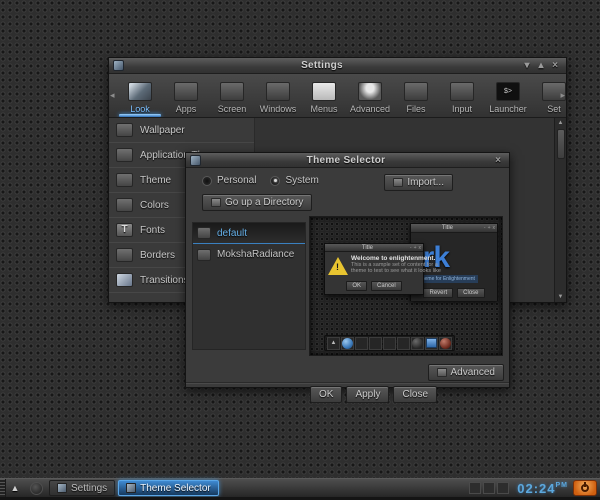  What do you see at coordinates (124, 130) in the screenshot?
I see `wallpaper-icon` at bounding box center [124, 130].